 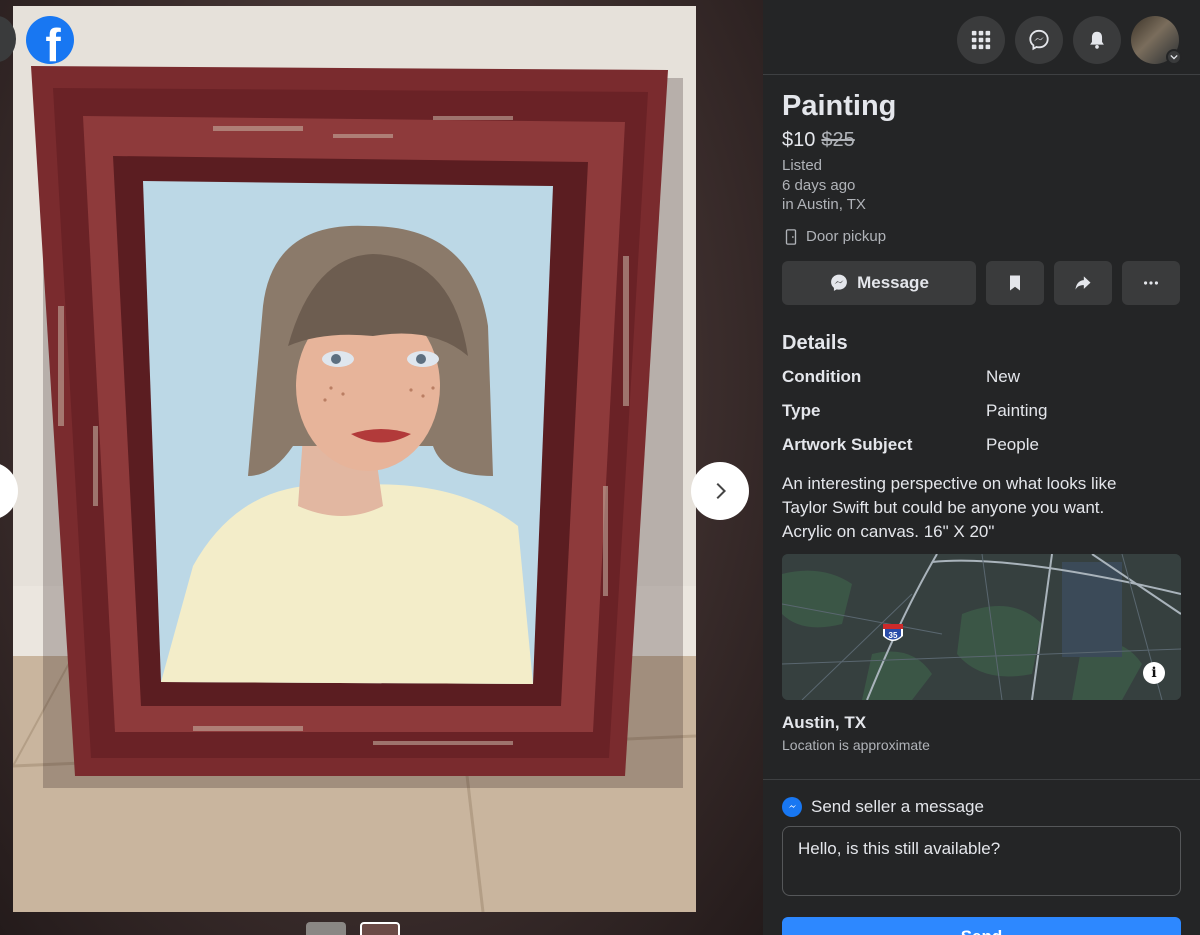 I want to click on detail-key: Condition, so click(x=822, y=376).